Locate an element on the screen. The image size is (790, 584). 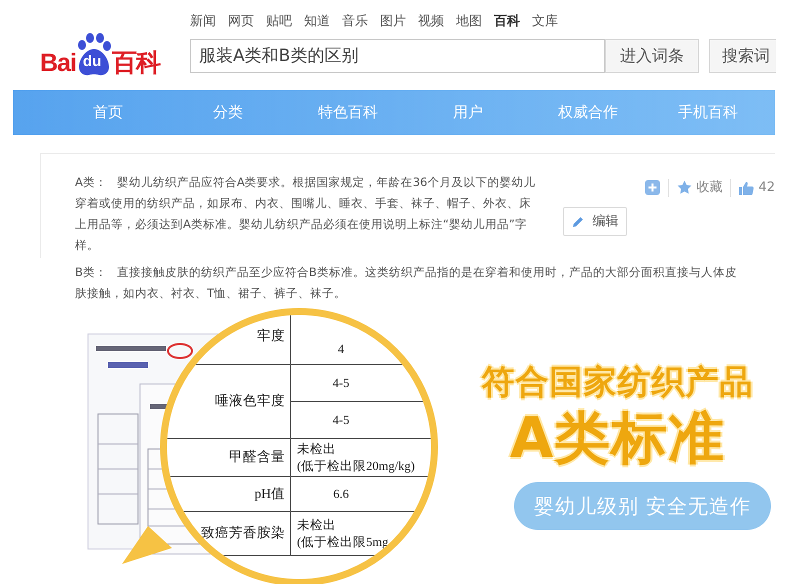
table-cell: 唾液色牢度 is located at coordinates (229, 402).